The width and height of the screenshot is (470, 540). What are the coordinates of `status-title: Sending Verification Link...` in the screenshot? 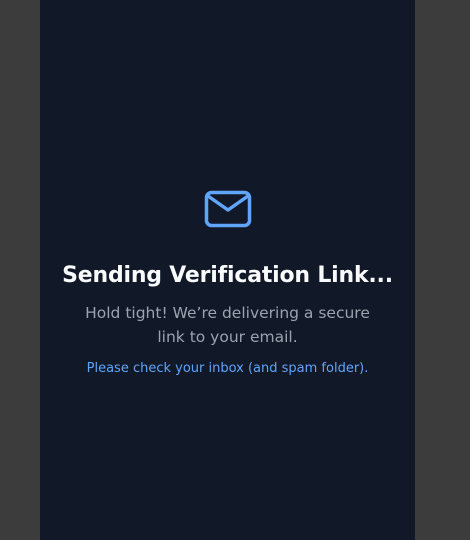 It's located at (227, 275).